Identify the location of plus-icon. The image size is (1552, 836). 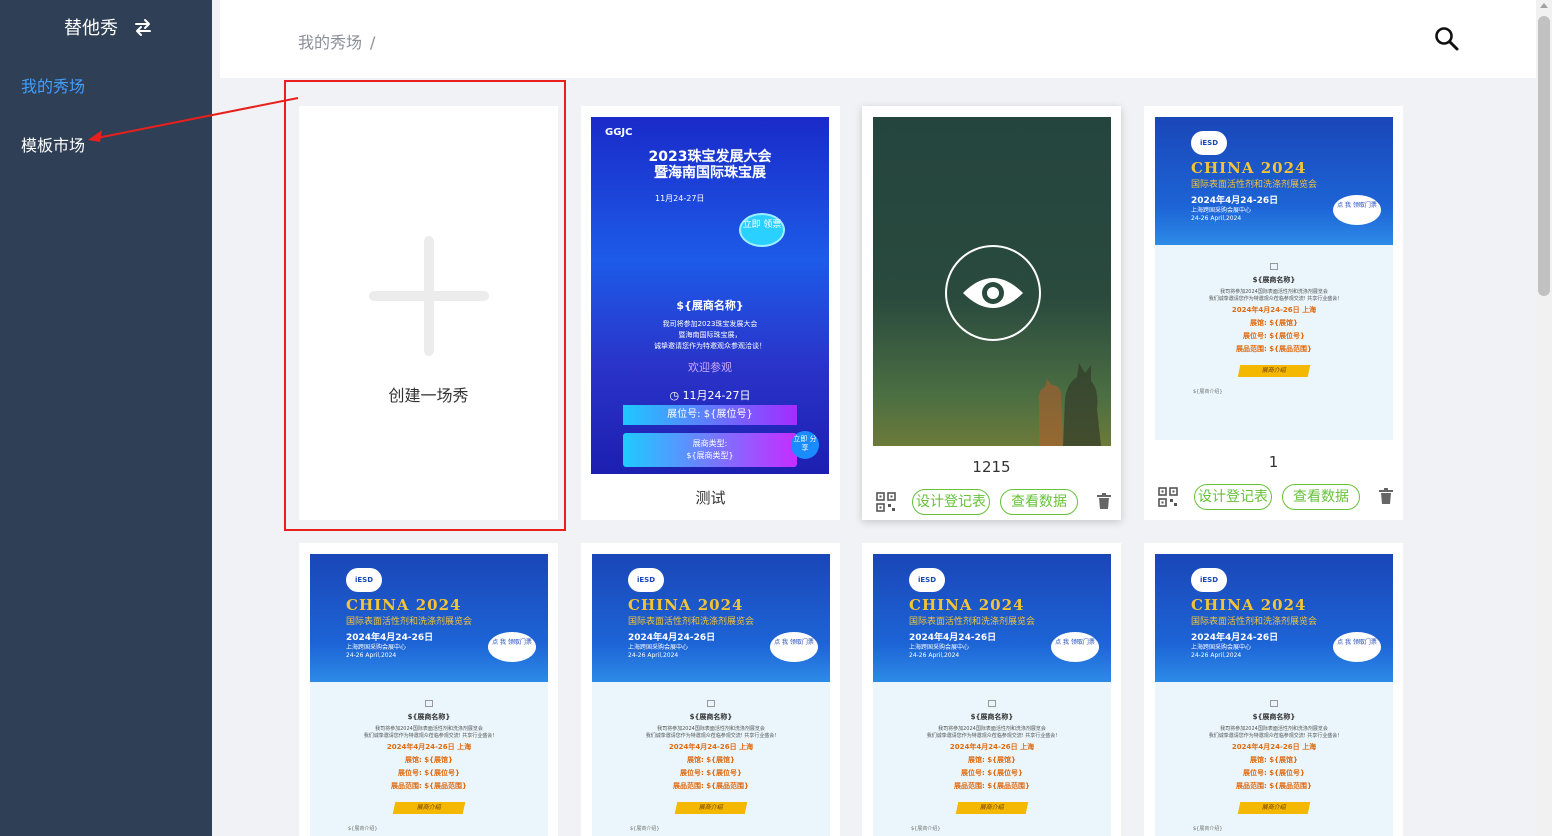
(428, 296).